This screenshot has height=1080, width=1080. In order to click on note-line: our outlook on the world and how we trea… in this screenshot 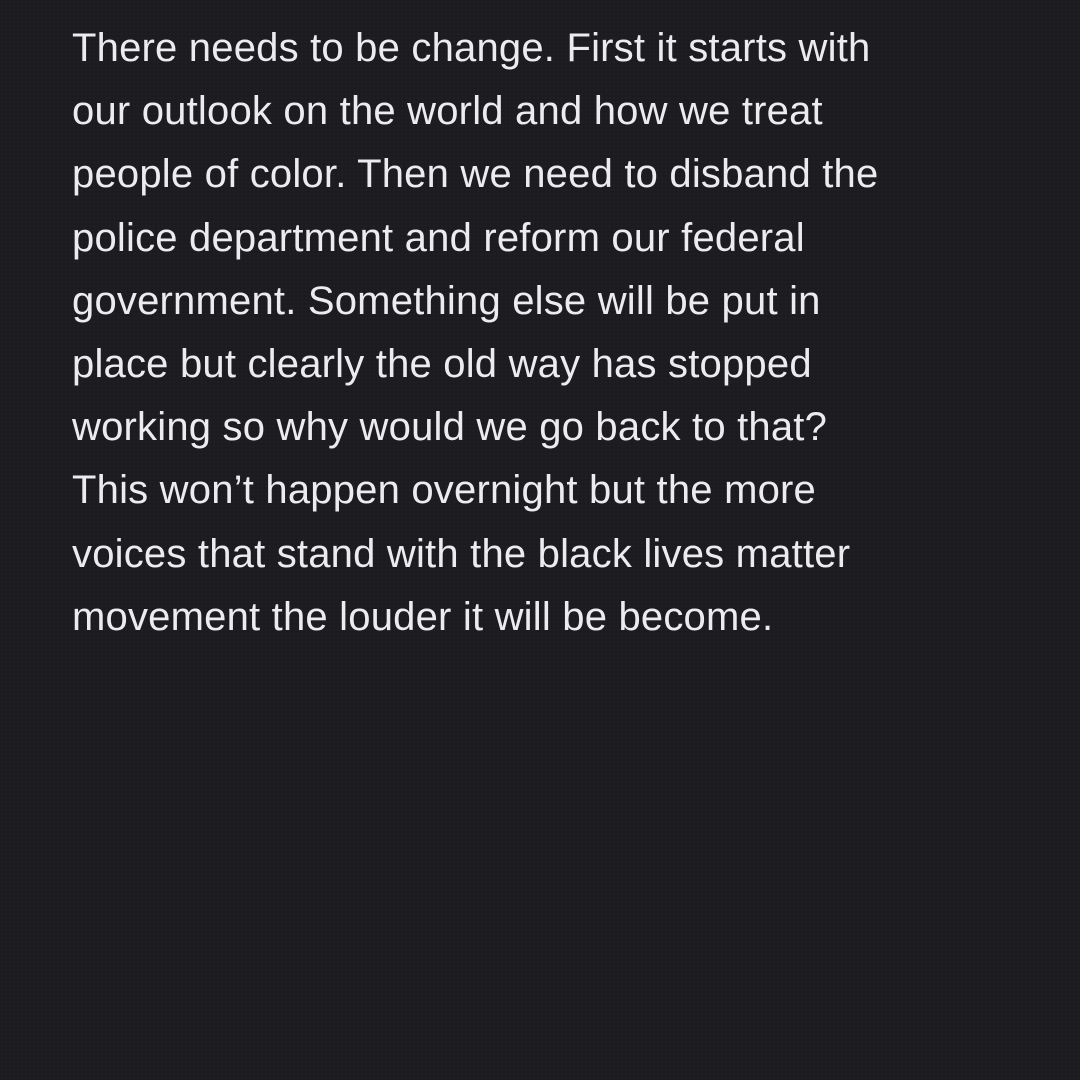, I will do `click(447, 111)`.